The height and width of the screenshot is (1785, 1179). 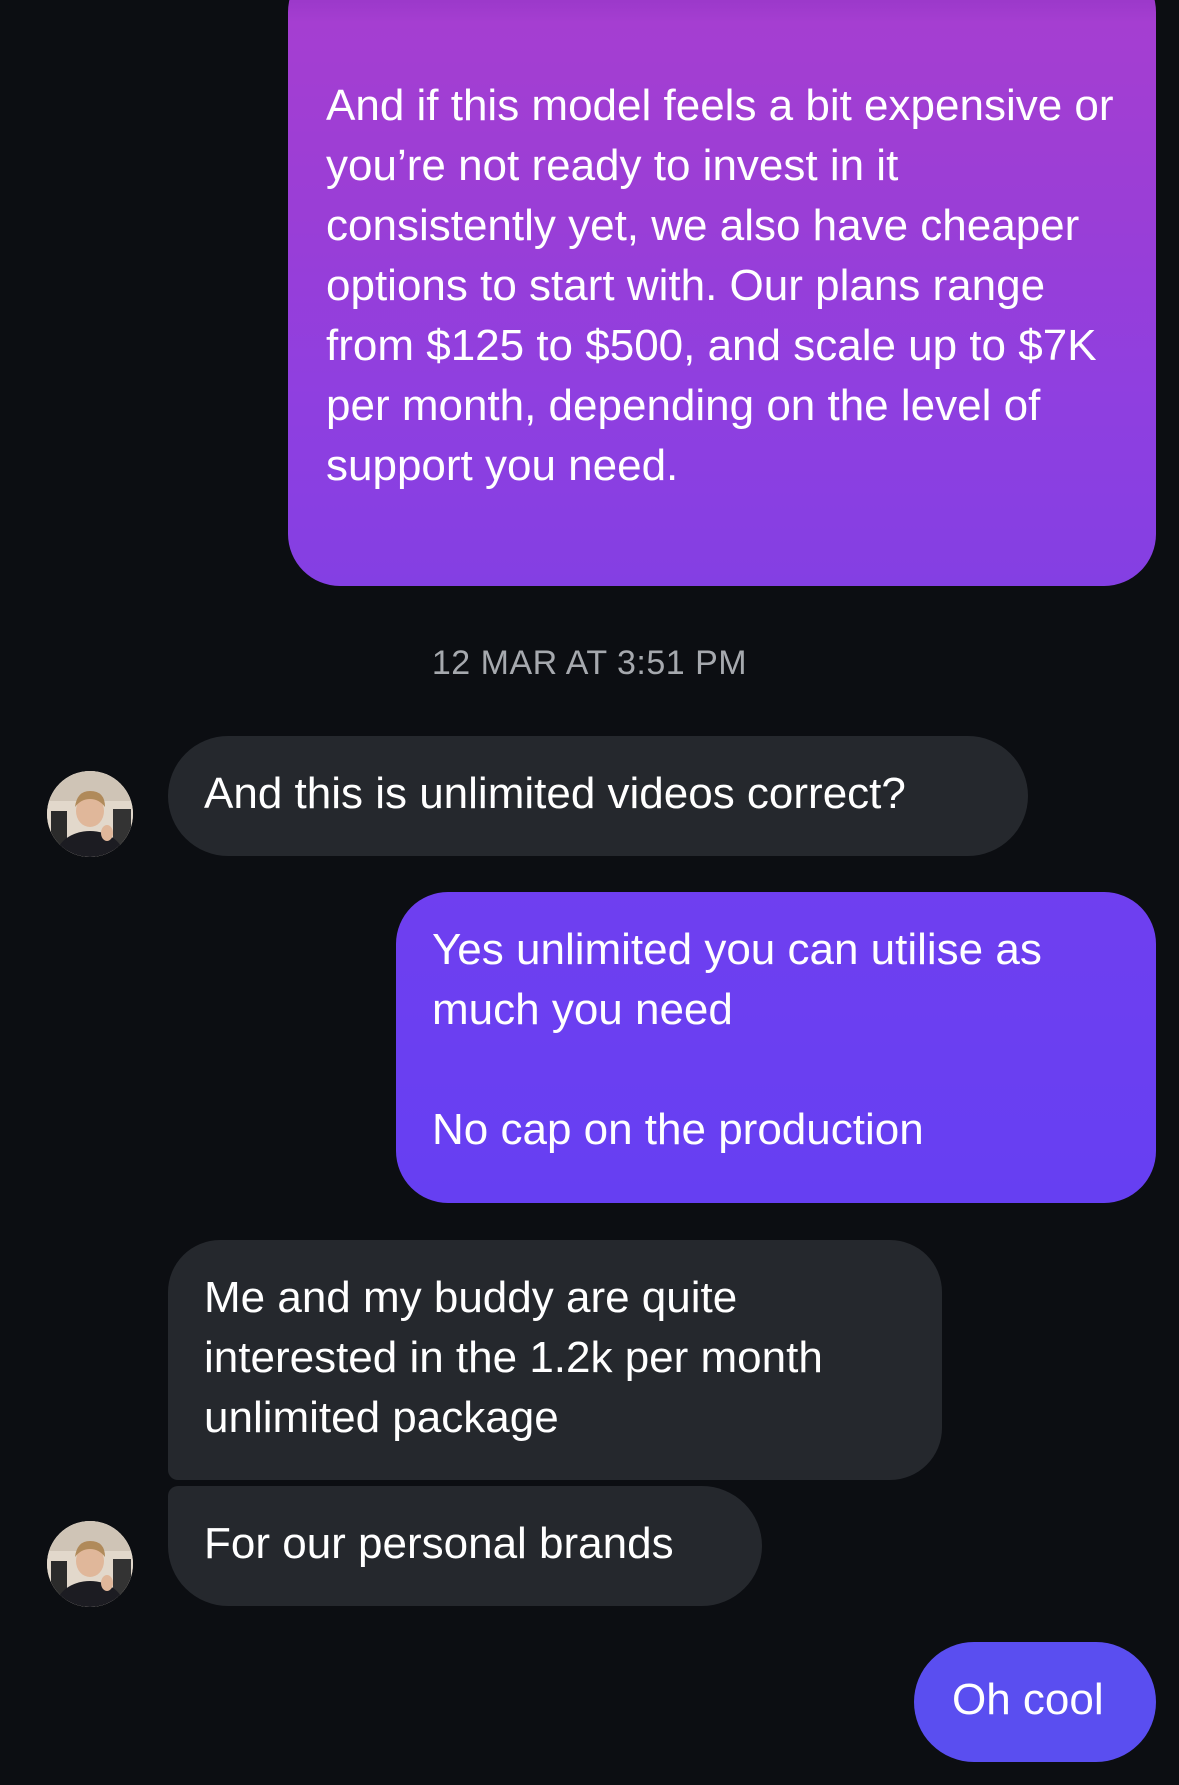 I want to click on sent-message-bubble: Oh cool, so click(x=1035, y=1702).